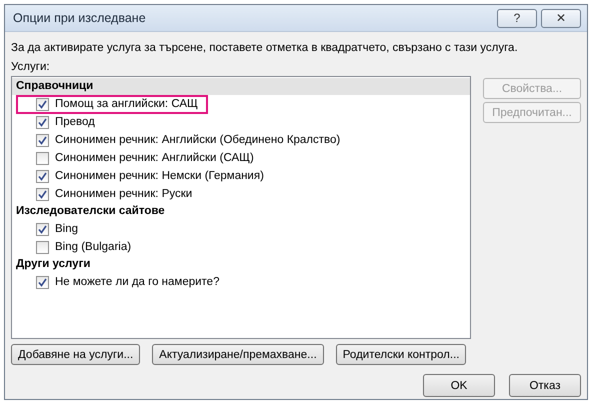  What do you see at coordinates (31, 67) in the screenshot?
I see `services-label: Услуги:` at bounding box center [31, 67].